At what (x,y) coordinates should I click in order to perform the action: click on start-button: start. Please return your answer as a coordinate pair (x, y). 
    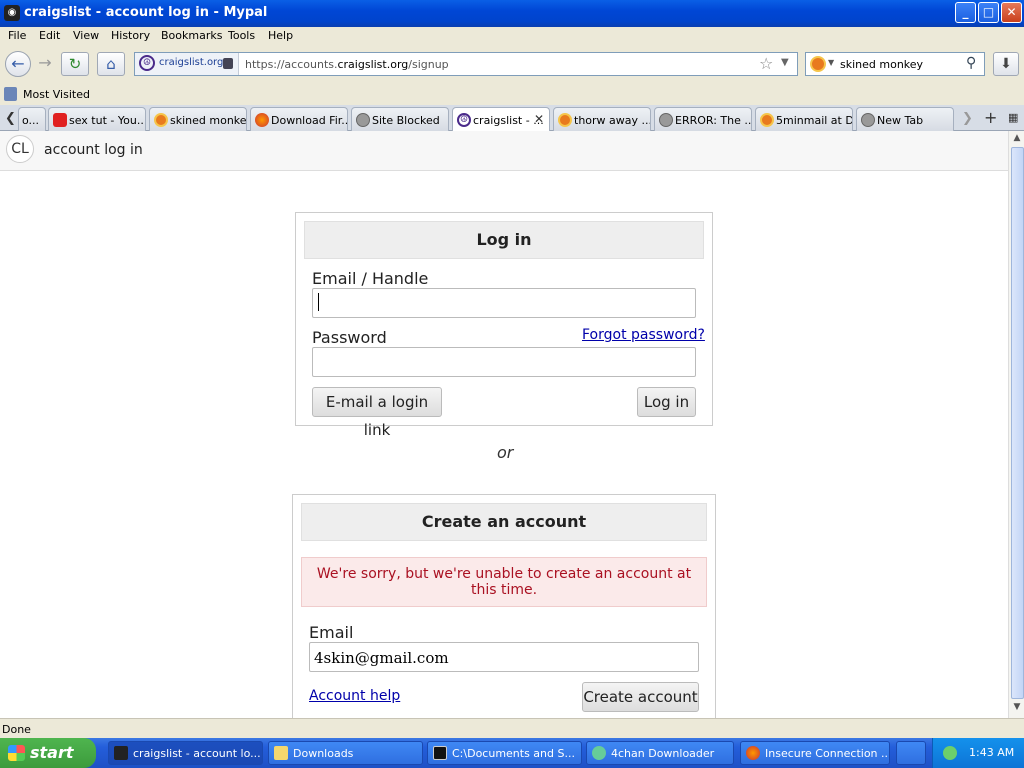
    Looking at the image, I should click on (48, 753).